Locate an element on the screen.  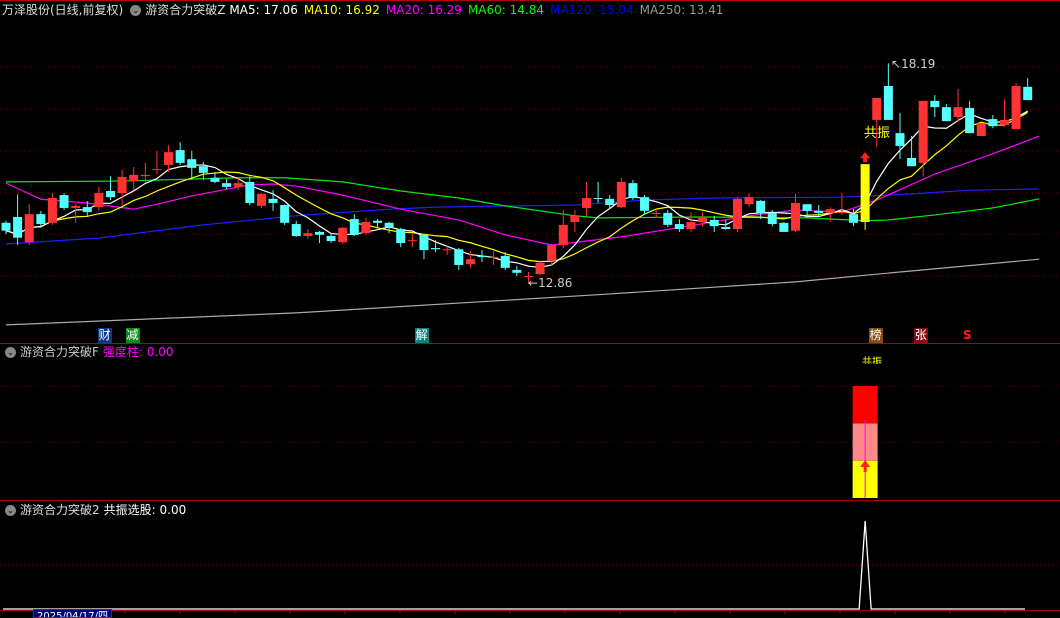
buy-arrow-icon is located at coordinates (865, 157).